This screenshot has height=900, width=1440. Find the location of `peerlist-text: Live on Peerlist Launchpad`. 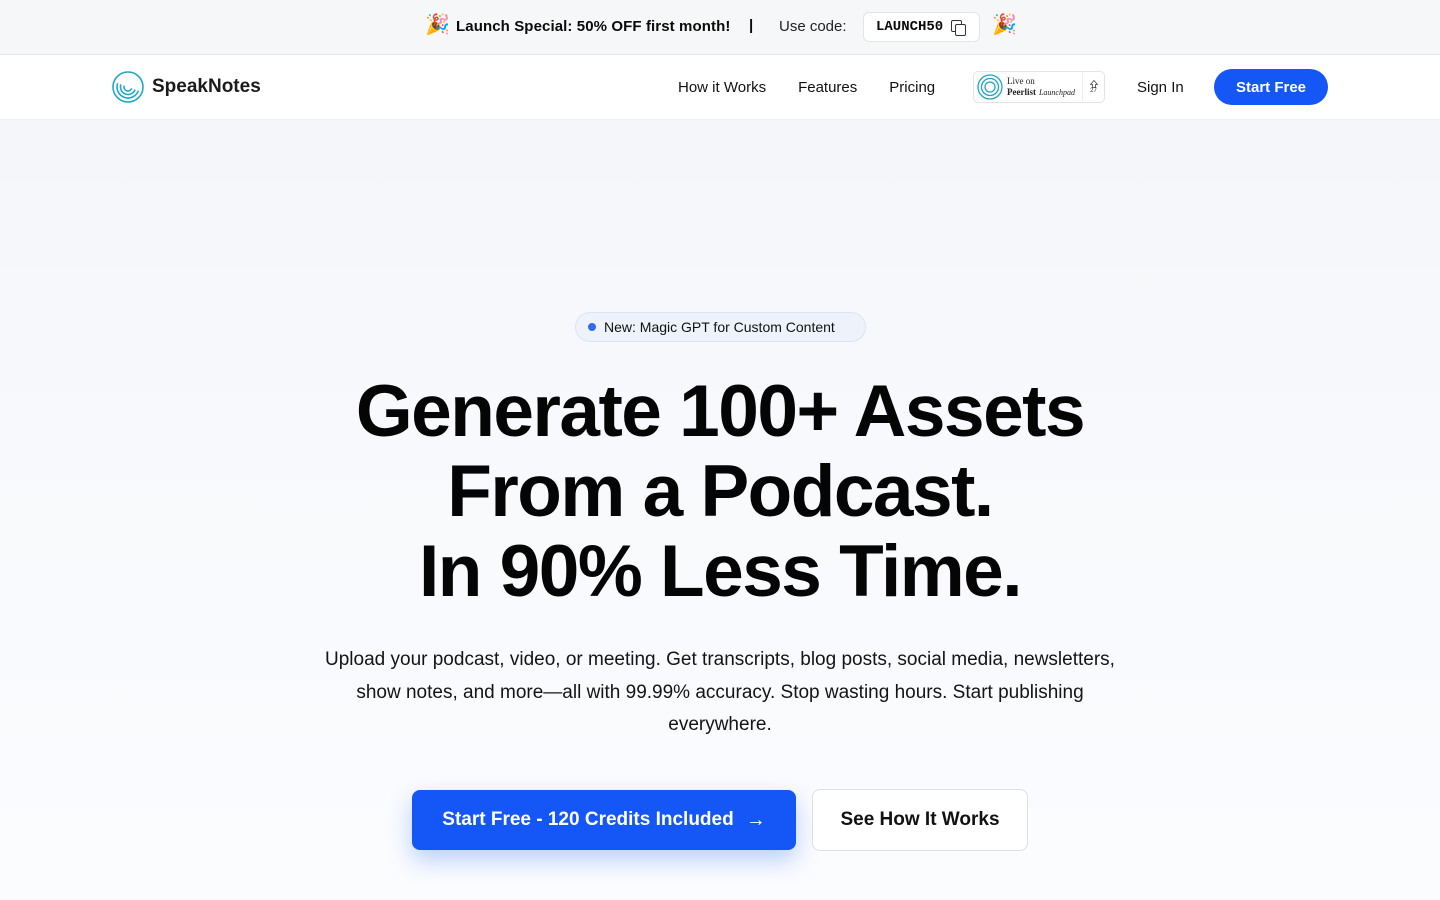

peerlist-text: Live on Peerlist Launchpad is located at coordinates (1041, 87).